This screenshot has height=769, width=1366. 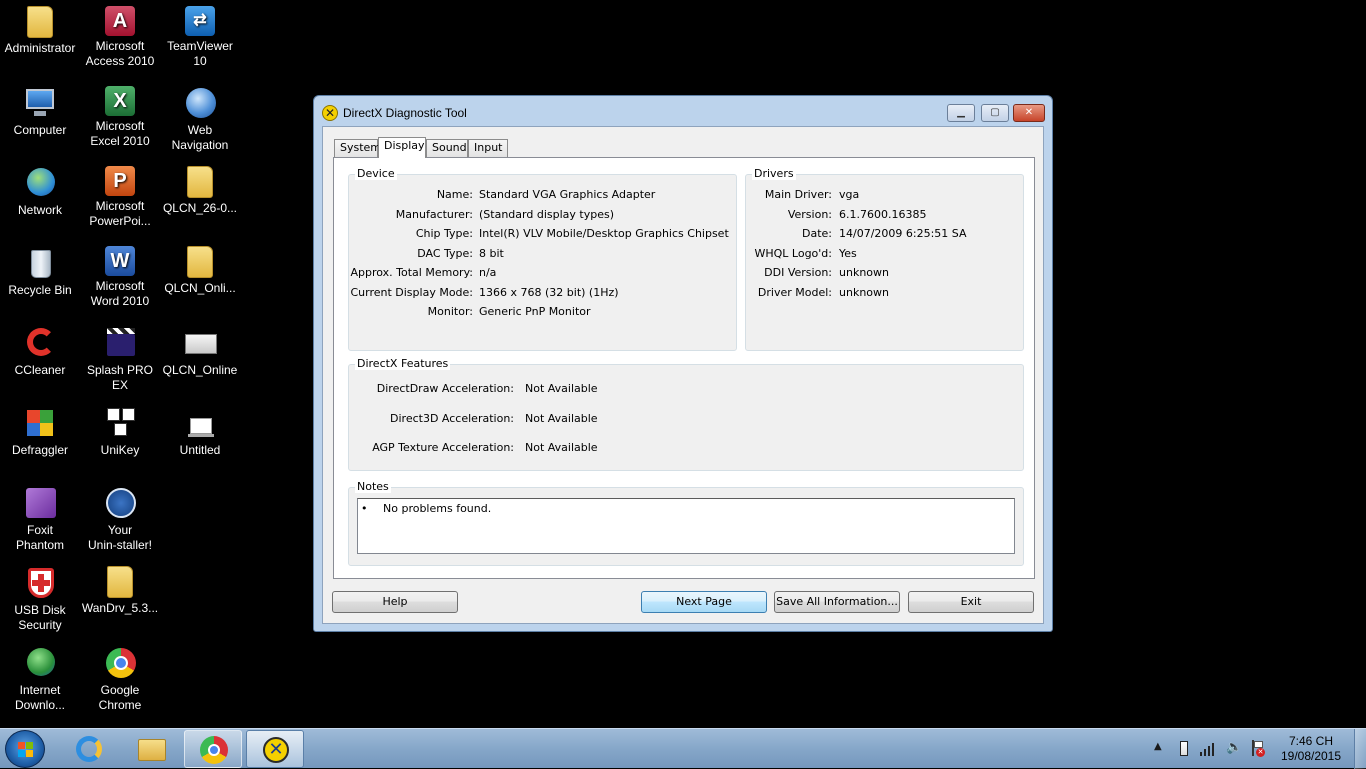 I want to click on volume-icon: 🔈, so click(x=1234, y=747).